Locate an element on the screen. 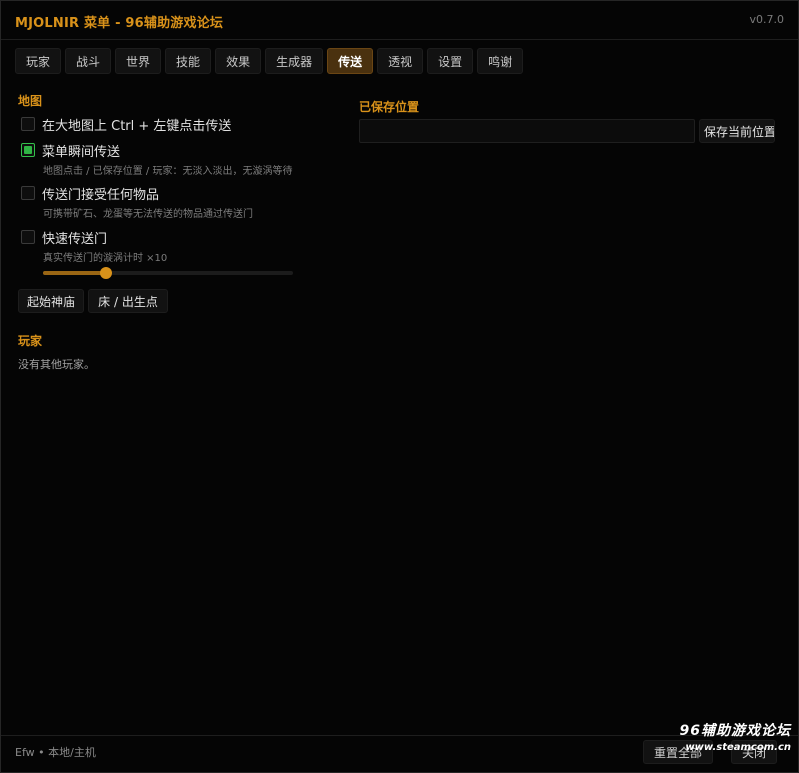 This screenshot has height=773, width=799. option-map-ctrl-click: 在大地图上 Ctrl + 左键点击传送 is located at coordinates (126, 124).